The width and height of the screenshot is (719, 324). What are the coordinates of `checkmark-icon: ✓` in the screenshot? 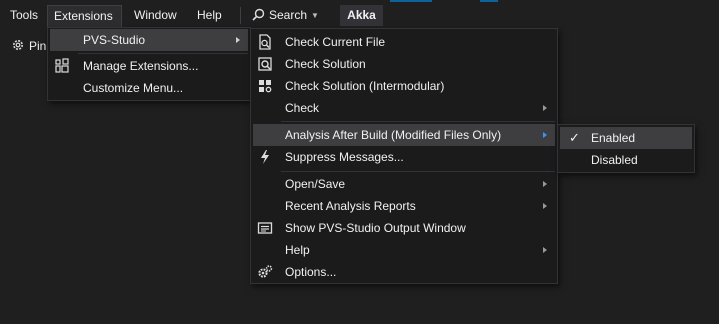 It's located at (574, 137).